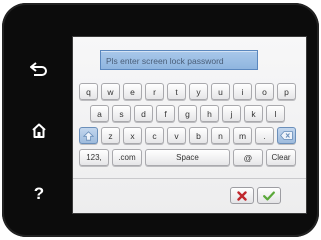 Image resolution: width=321 pixels, height=240 pixels. I want to click on key-i: i, so click(242, 91).